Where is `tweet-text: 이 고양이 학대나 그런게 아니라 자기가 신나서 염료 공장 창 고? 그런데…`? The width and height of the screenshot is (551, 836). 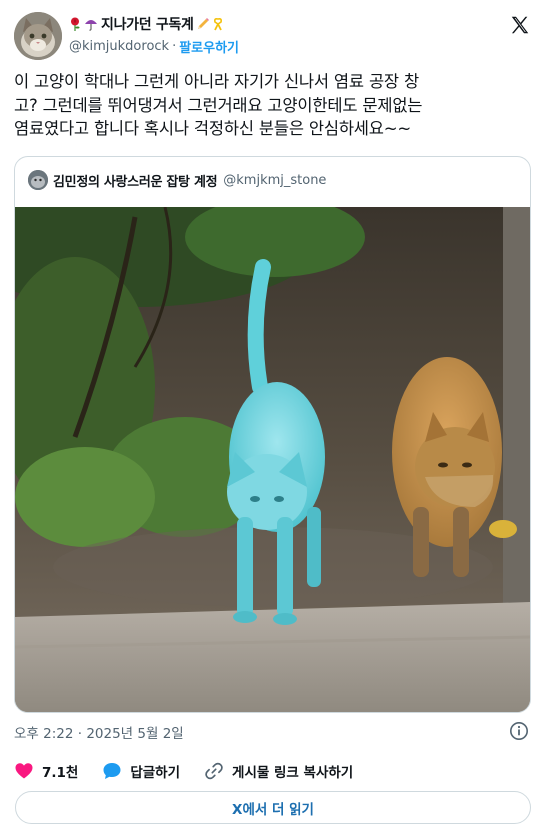 tweet-text: 이 고양이 학대나 그런게 아니라 자기가 신나서 염료 공장 창 고? 그런데… is located at coordinates (275, 105).